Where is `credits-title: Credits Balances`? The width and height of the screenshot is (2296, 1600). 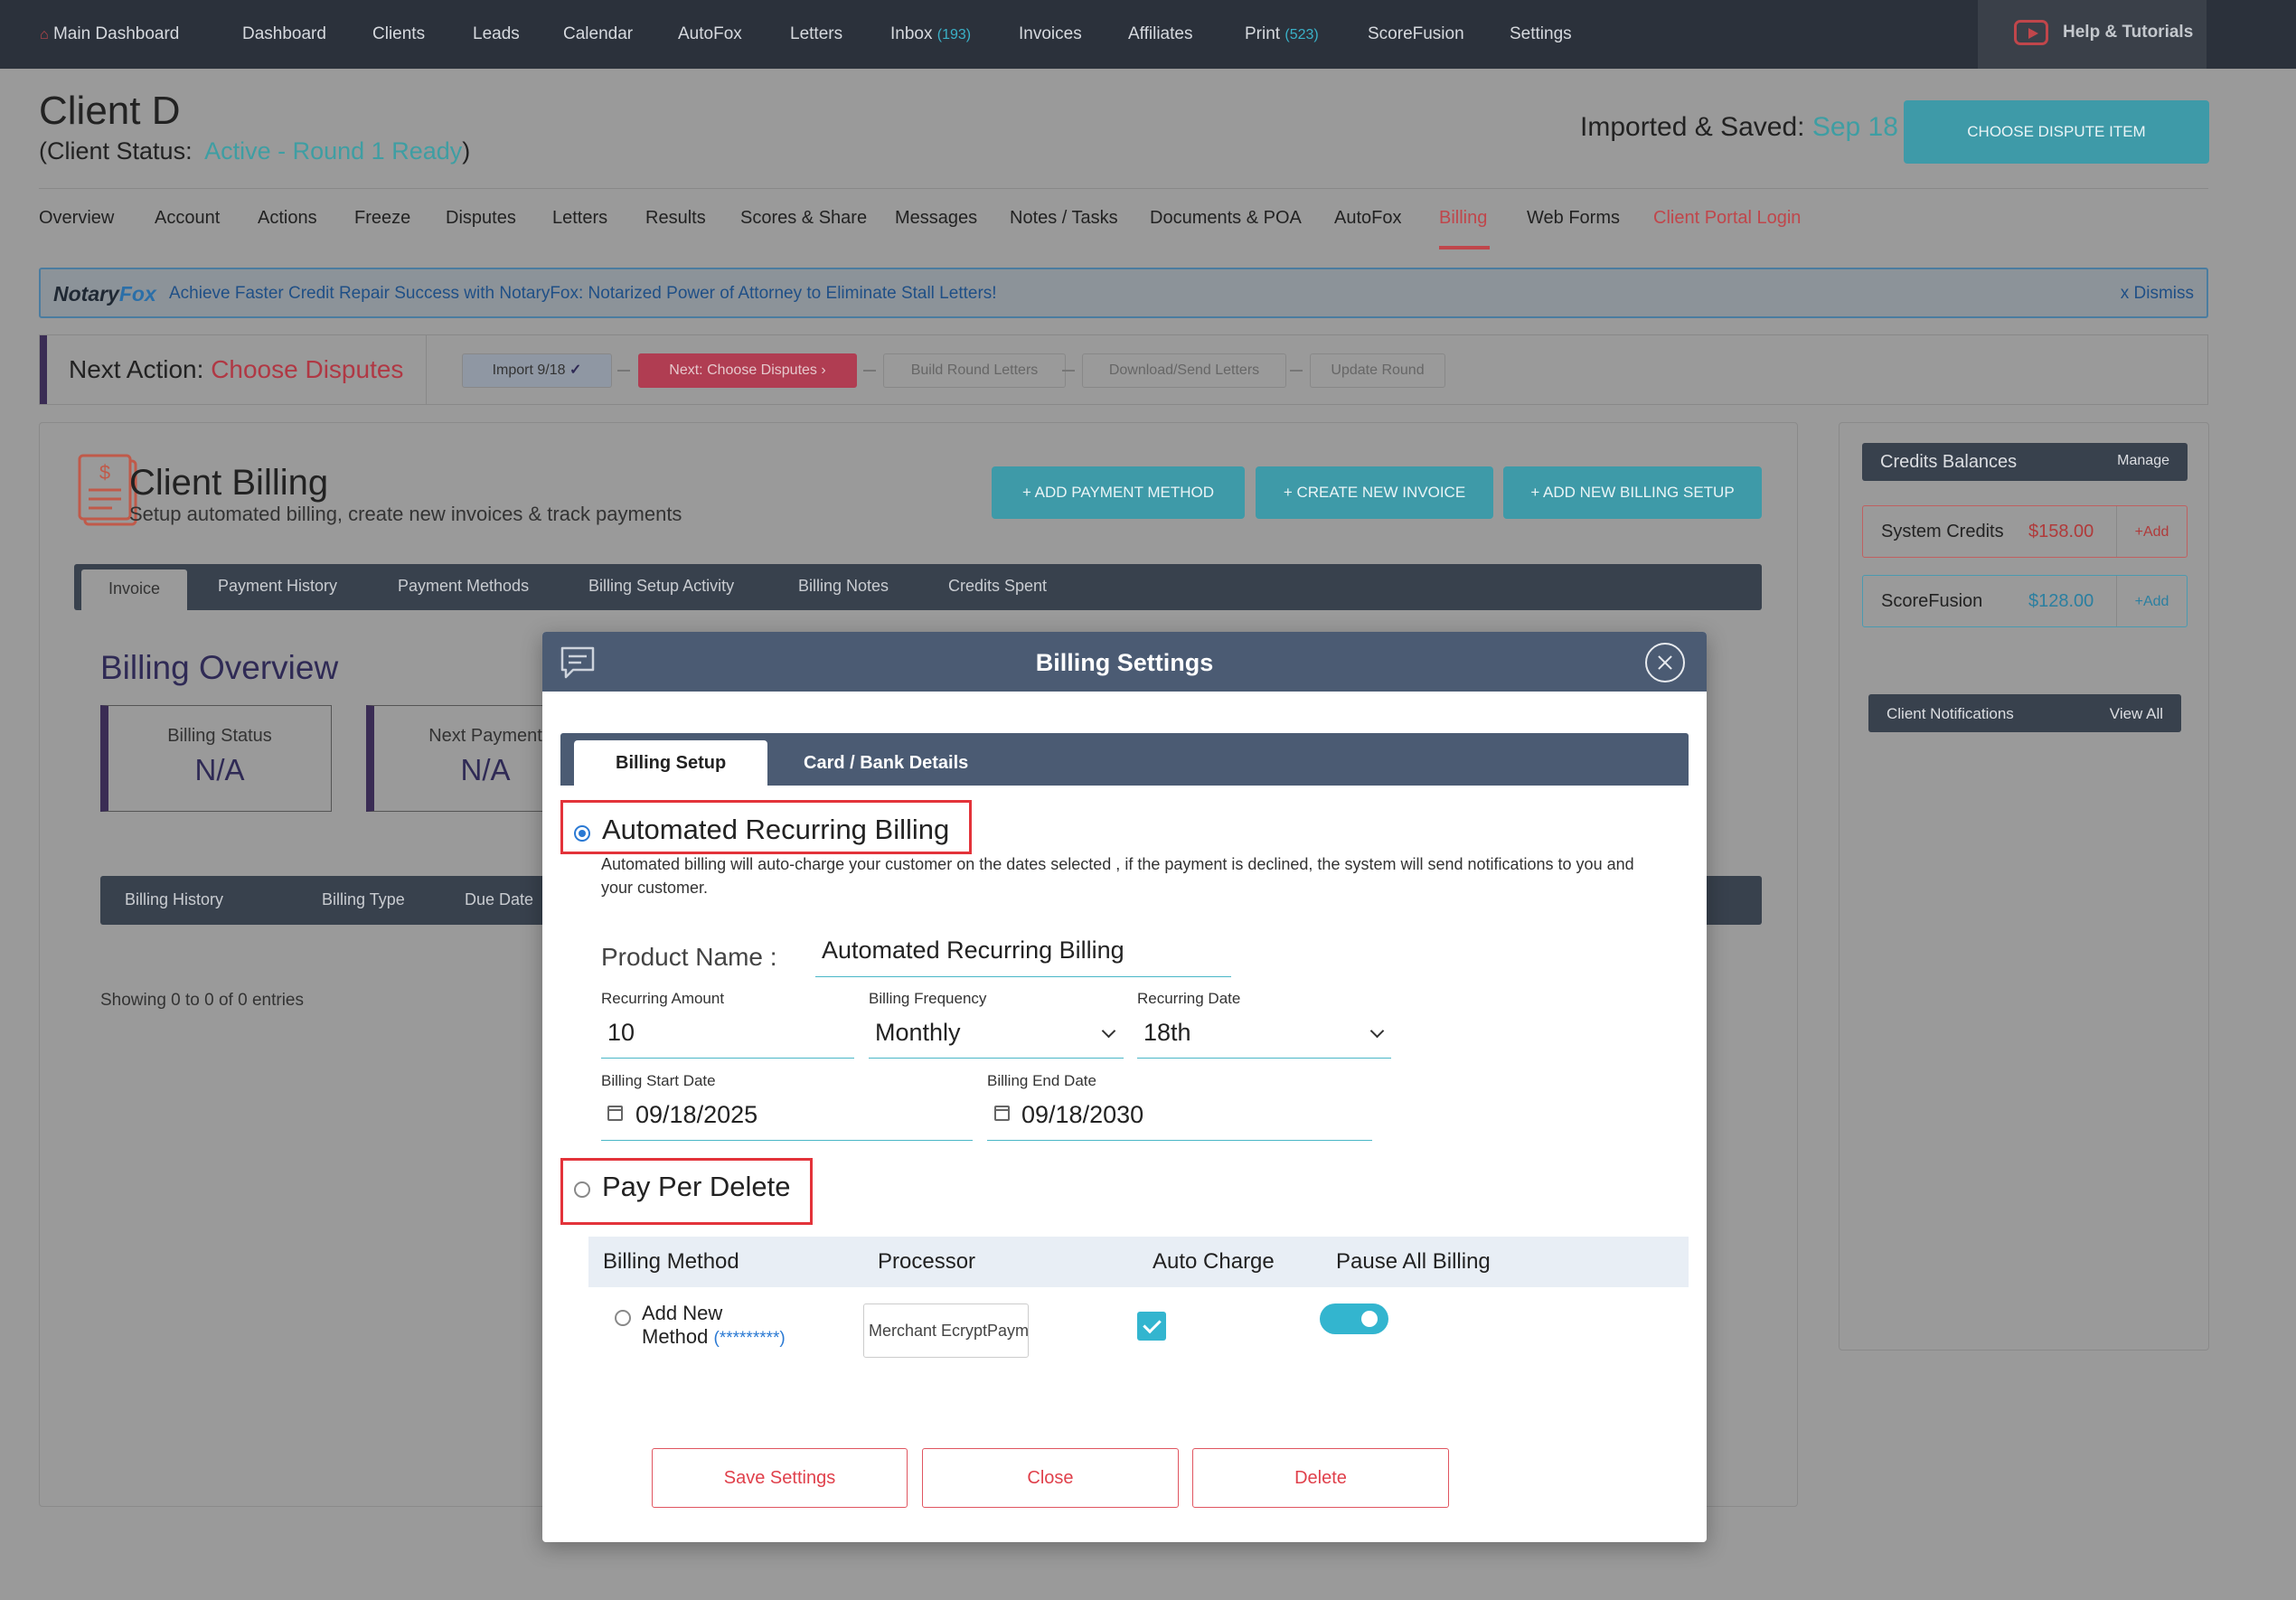
credits-title: Credits Balances is located at coordinates (1949, 462).